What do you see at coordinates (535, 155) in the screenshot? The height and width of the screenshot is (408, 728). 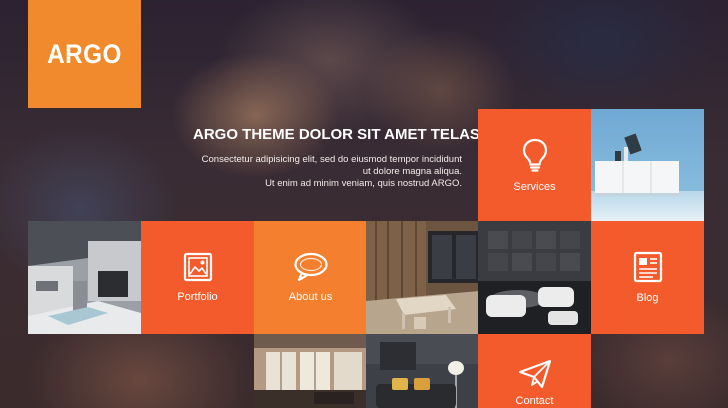 I see `lightbulb-icon` at bounding box center [535, 155].